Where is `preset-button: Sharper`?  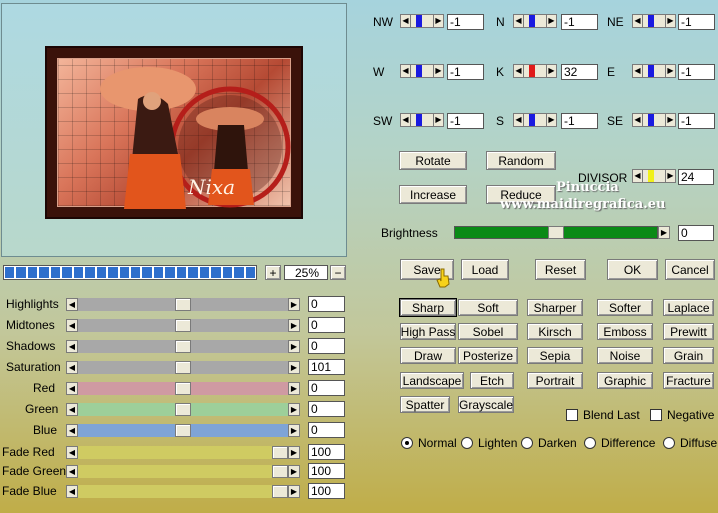
preset-button: Sharper is located at coordinates (555, 307).